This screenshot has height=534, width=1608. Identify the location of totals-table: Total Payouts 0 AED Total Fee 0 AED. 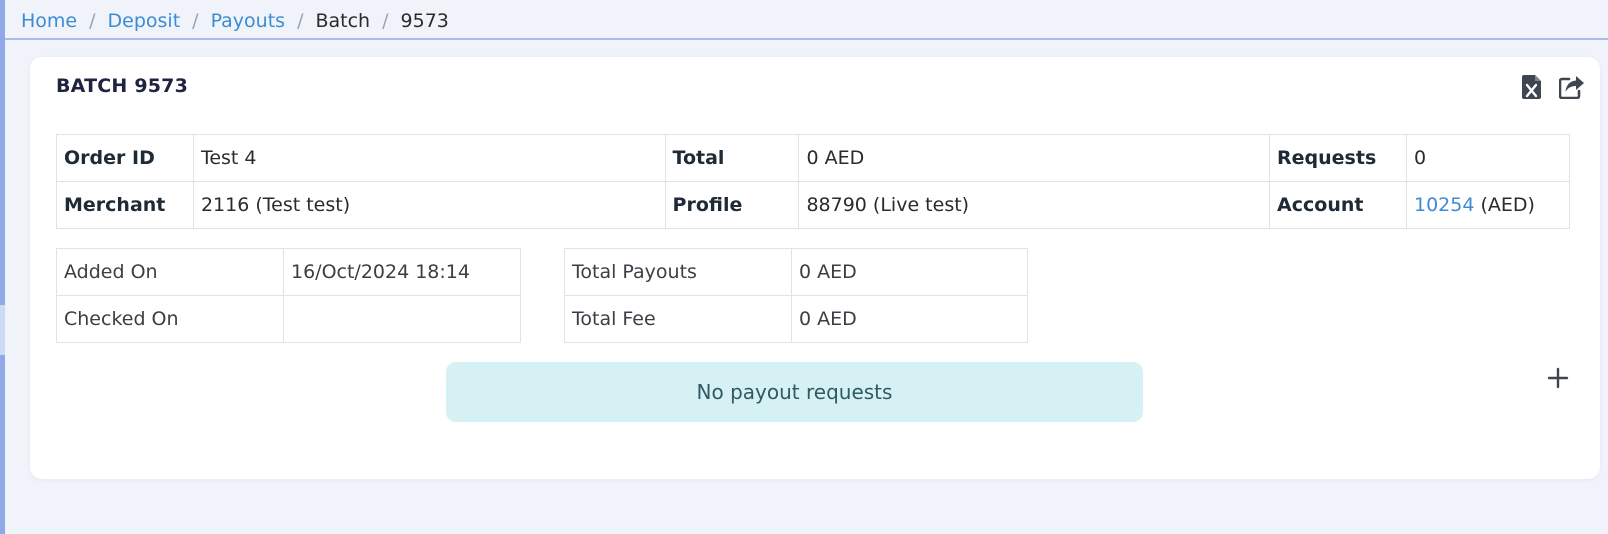
(796, 295).